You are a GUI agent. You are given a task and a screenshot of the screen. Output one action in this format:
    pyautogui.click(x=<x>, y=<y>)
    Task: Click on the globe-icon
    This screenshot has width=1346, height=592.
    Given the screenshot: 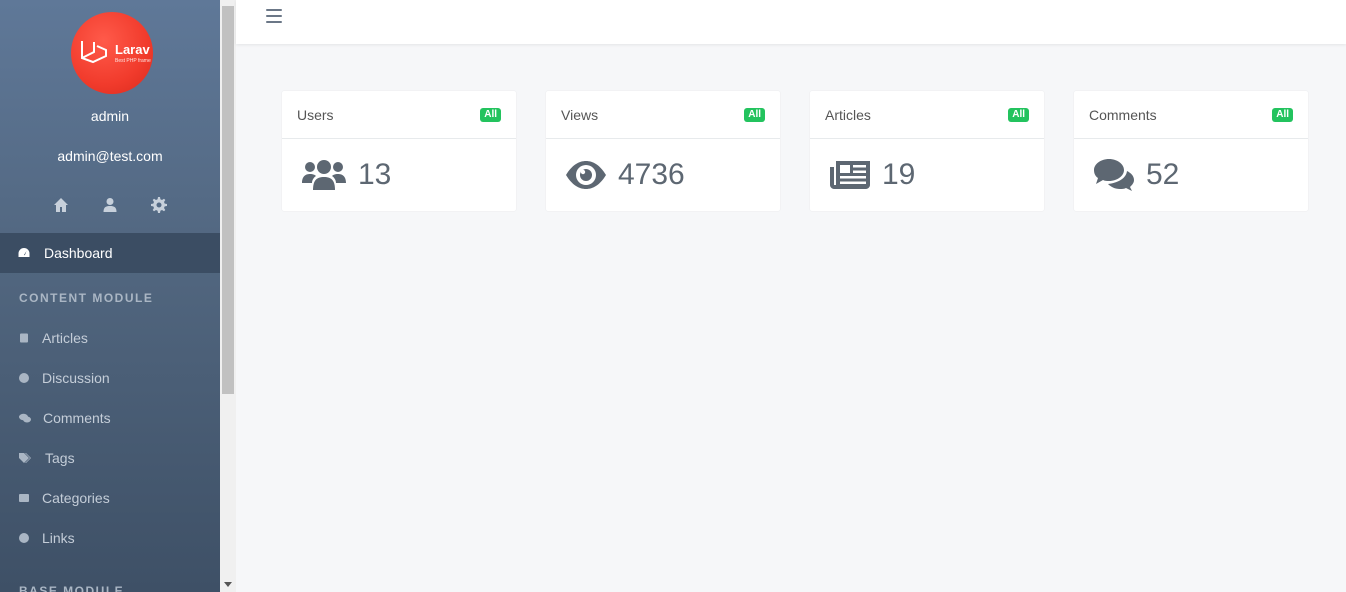 What is the action you would take?
    pyautogui.click(x=24, y=538)
    